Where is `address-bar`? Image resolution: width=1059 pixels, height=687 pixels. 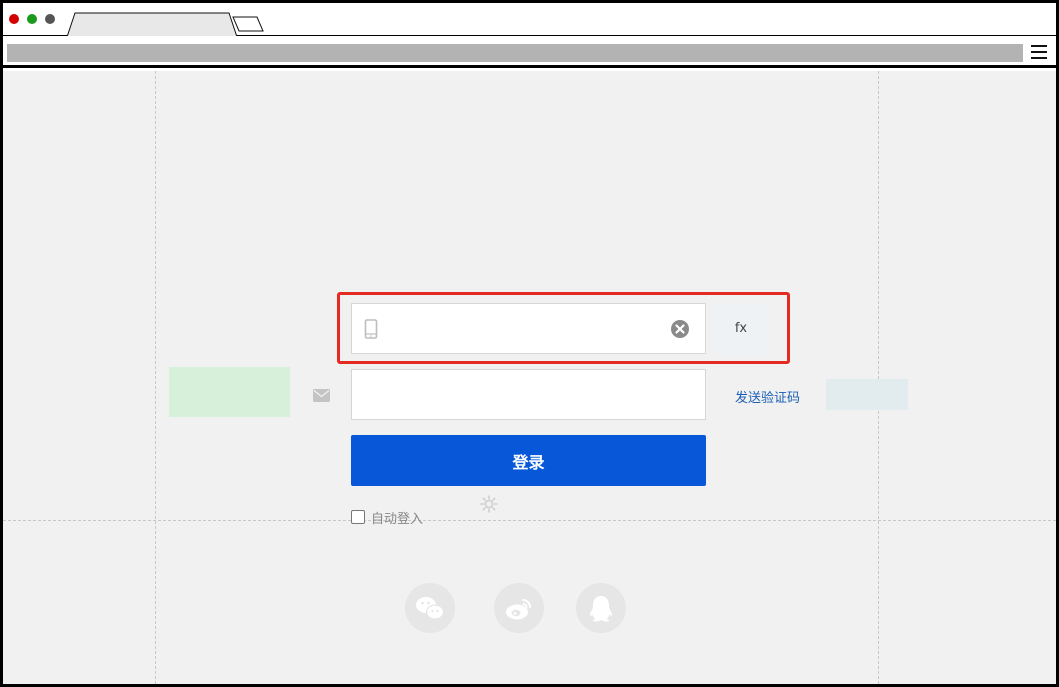 address-bar is located at coordinates (529, 52).